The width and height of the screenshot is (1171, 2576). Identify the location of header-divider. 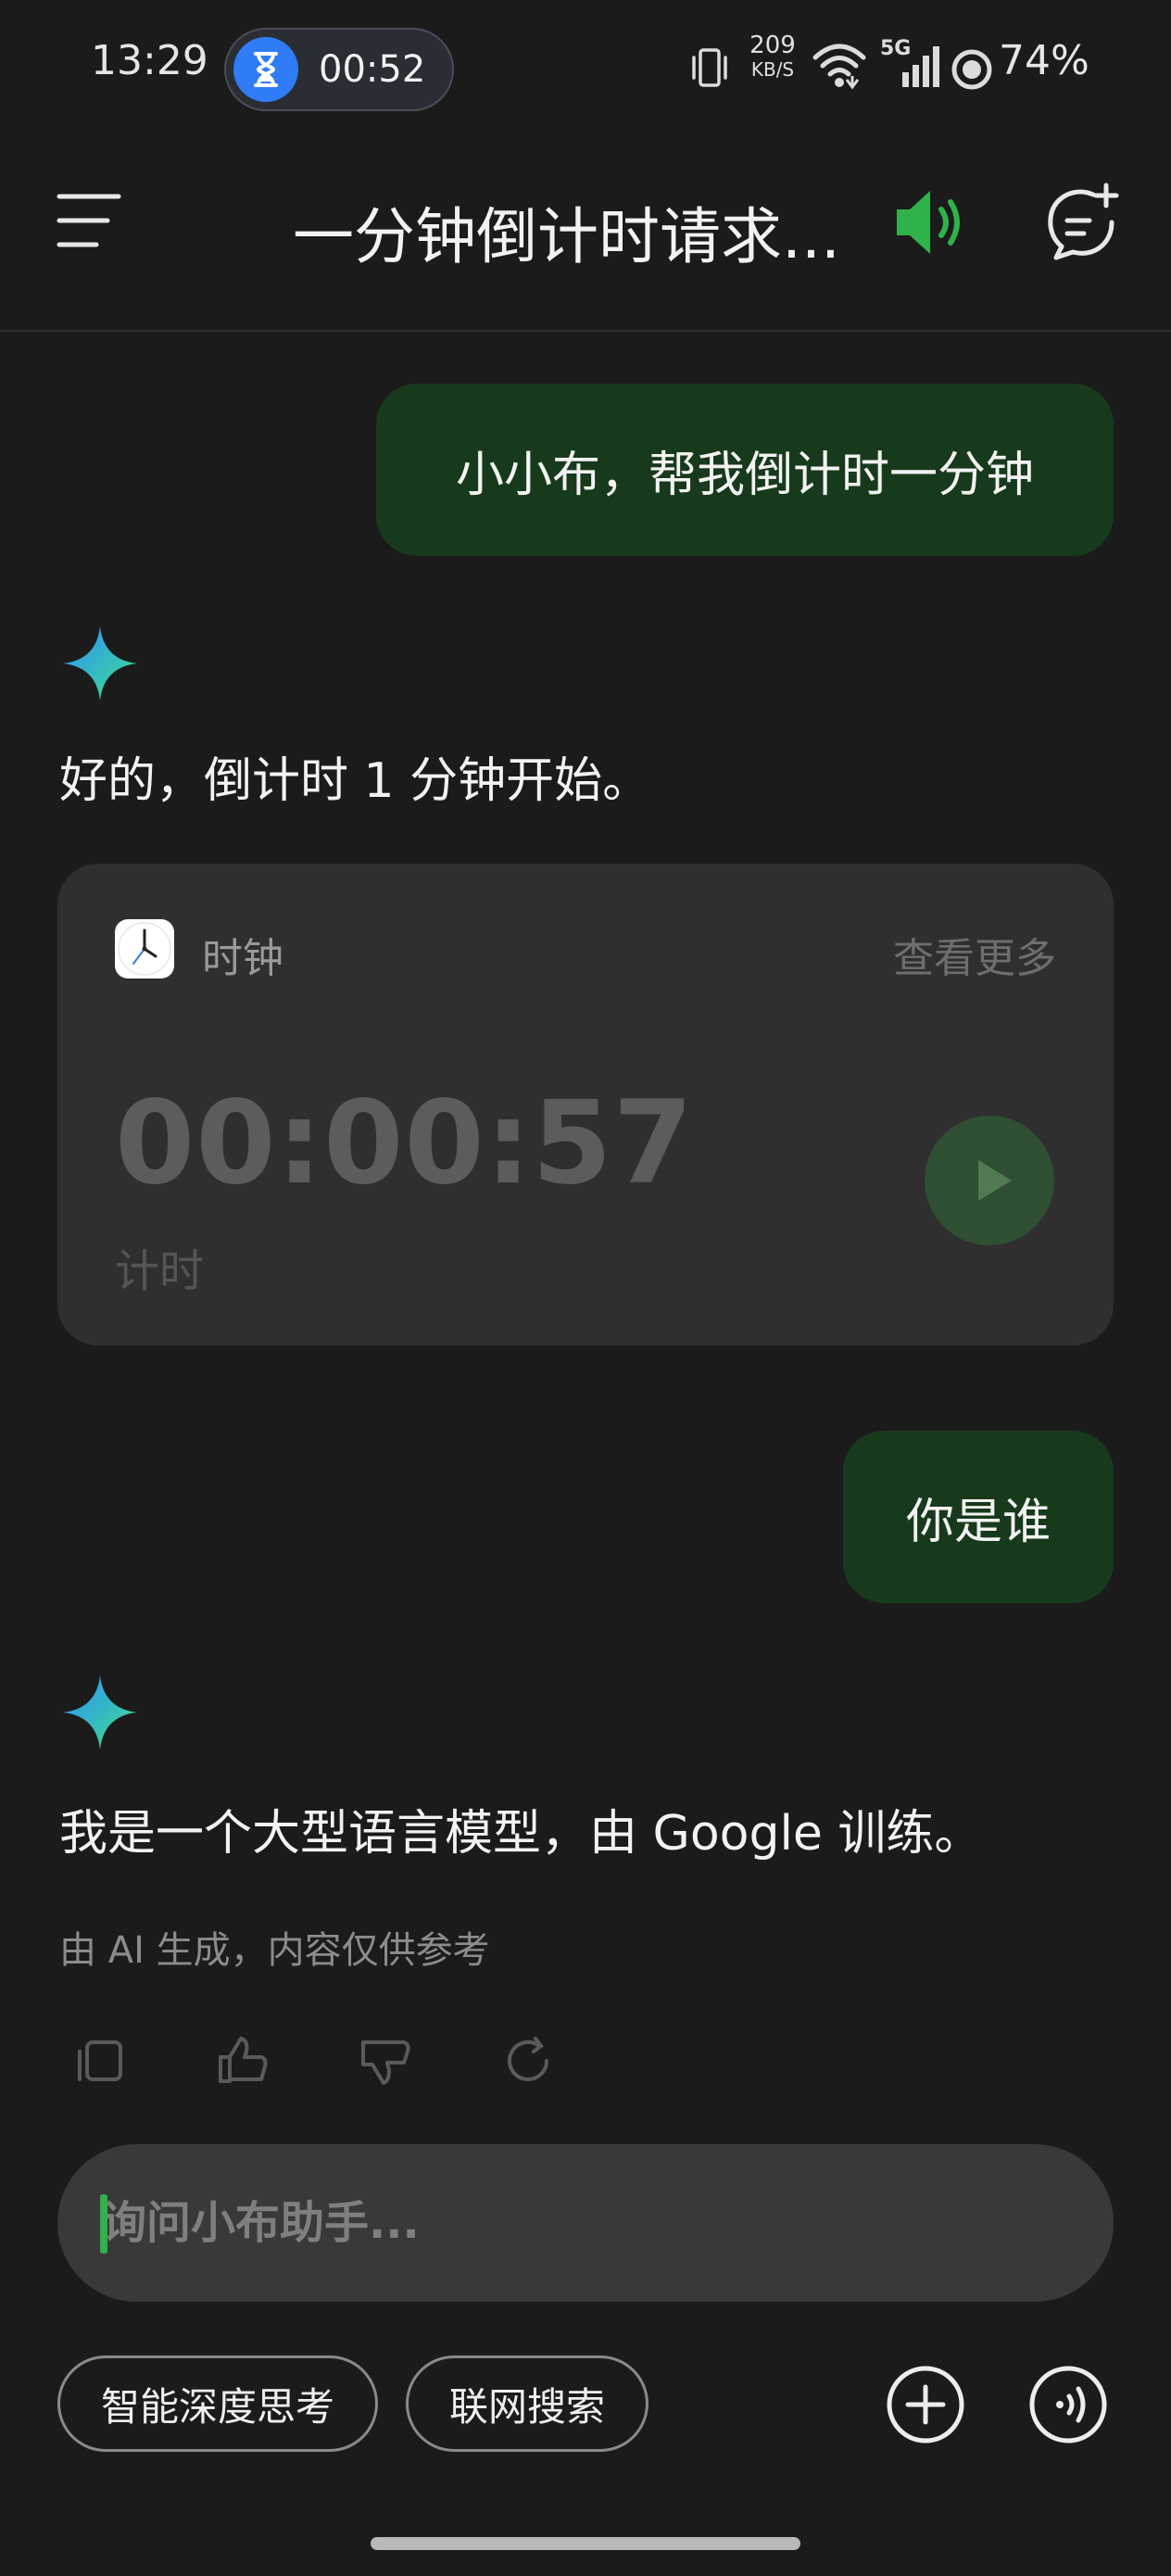
(585, 331).